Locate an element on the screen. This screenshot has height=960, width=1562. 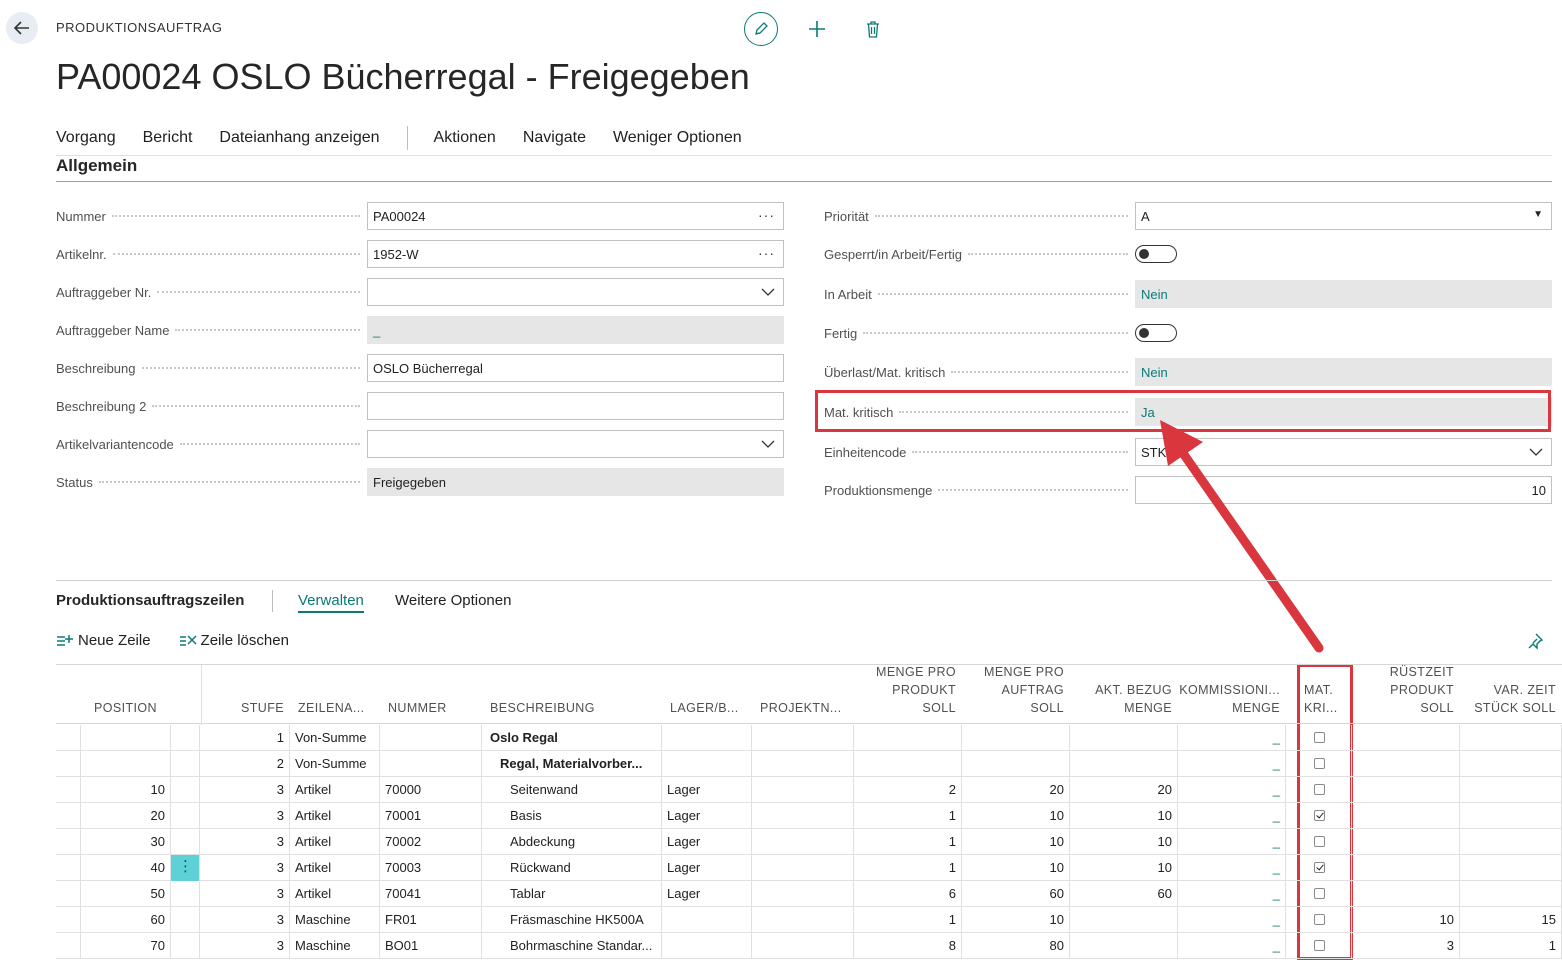
column-header-kom: KOMMISSIONI... MENGE is located at coordinates (1229, 699).